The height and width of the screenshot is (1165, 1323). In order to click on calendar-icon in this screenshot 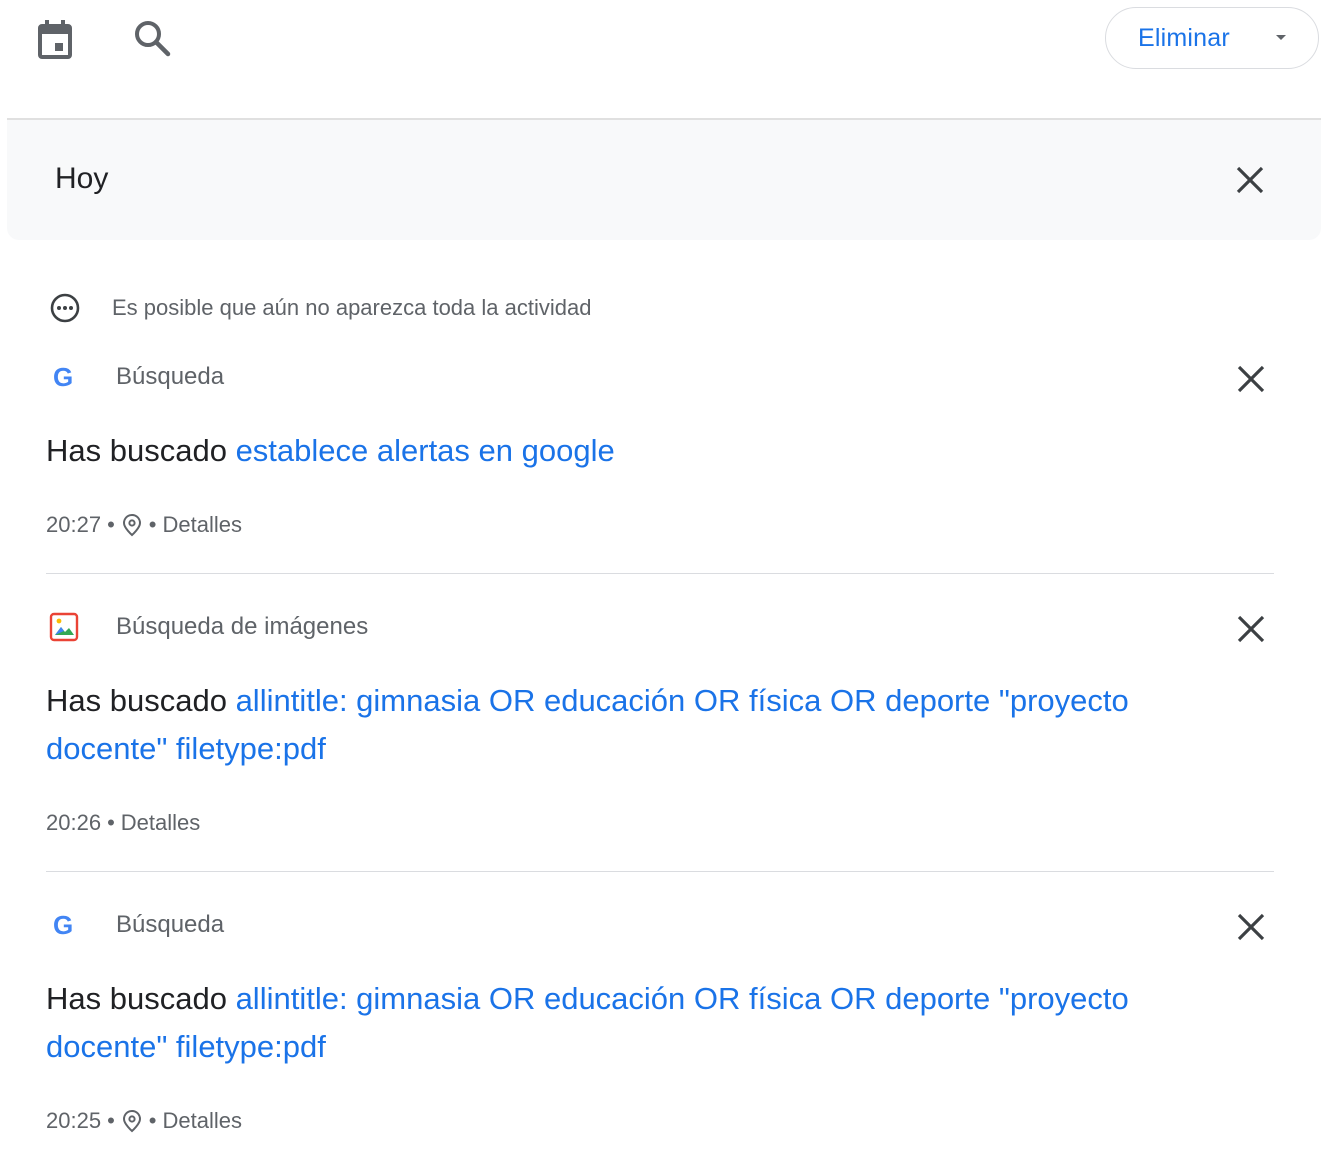, I will do `click(55, 39)`.